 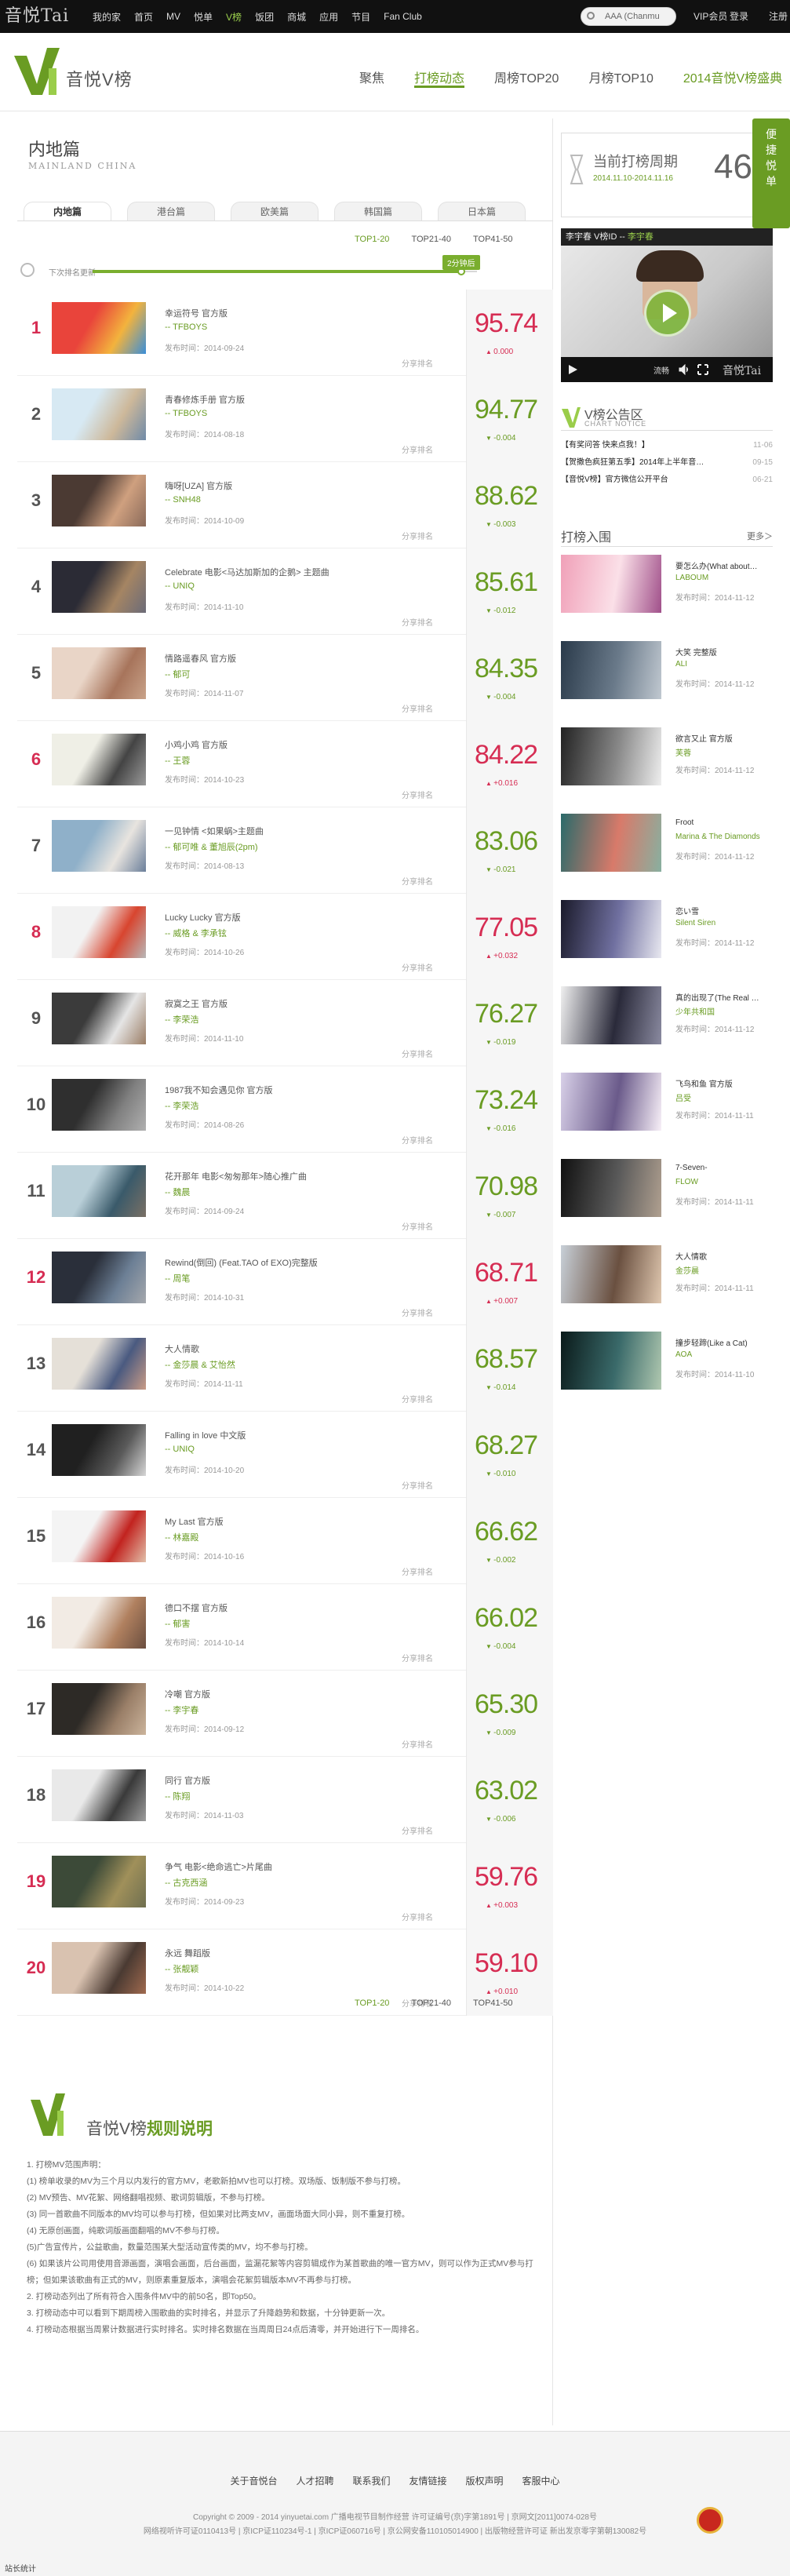 I want to click on chart-nav-item: 月榜TOP10, so click(x=620, y=77).